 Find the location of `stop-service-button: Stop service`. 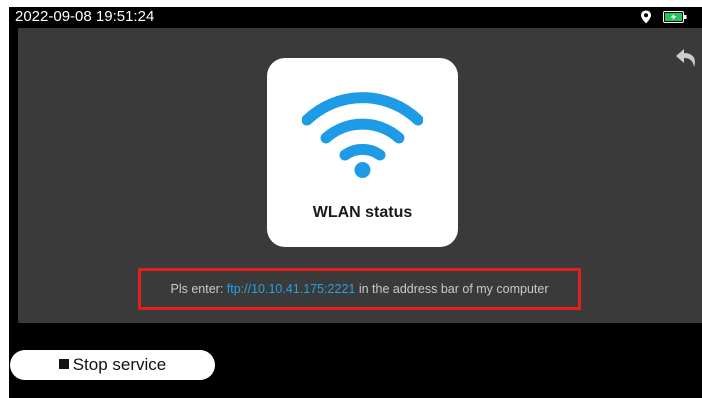

stop-service-button: Stop service is located at coordinates (112, 365).